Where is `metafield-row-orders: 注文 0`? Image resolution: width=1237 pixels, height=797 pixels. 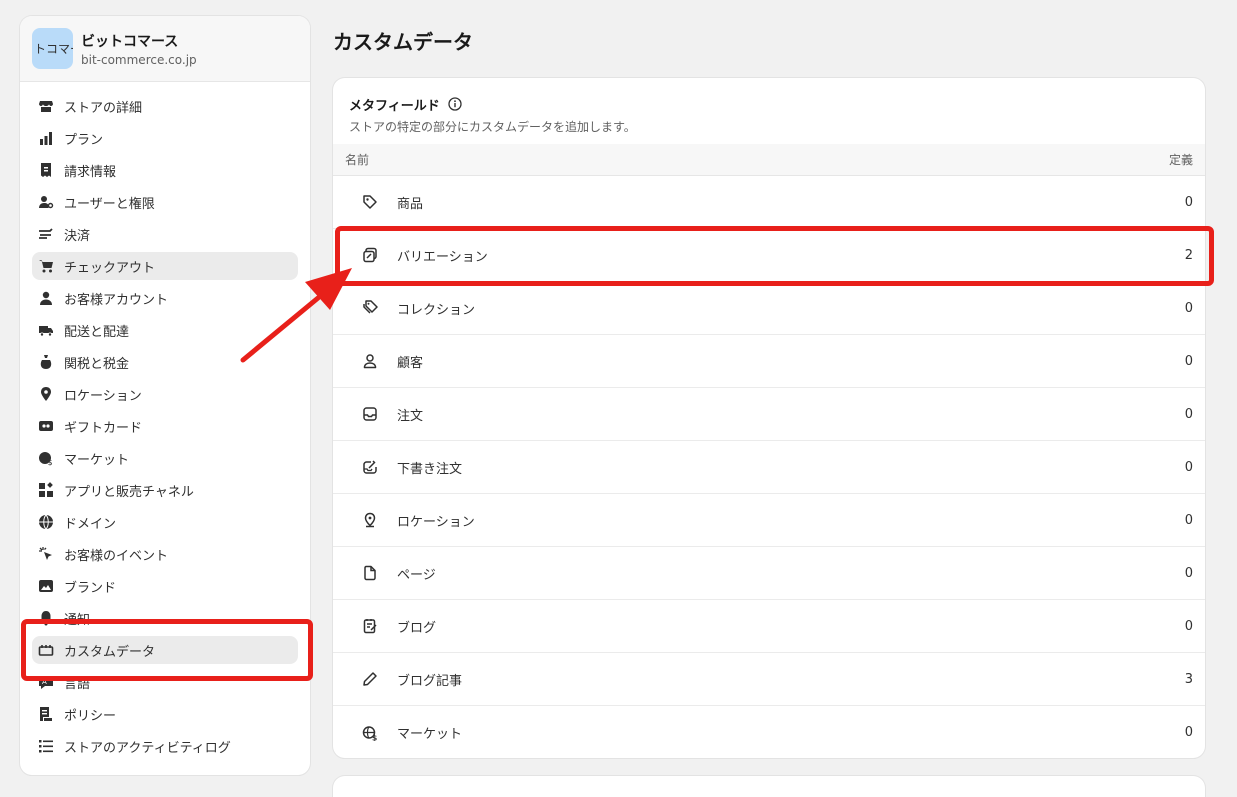
metafield-row-orders: 注文 0 is located at coordinates (769, 414).